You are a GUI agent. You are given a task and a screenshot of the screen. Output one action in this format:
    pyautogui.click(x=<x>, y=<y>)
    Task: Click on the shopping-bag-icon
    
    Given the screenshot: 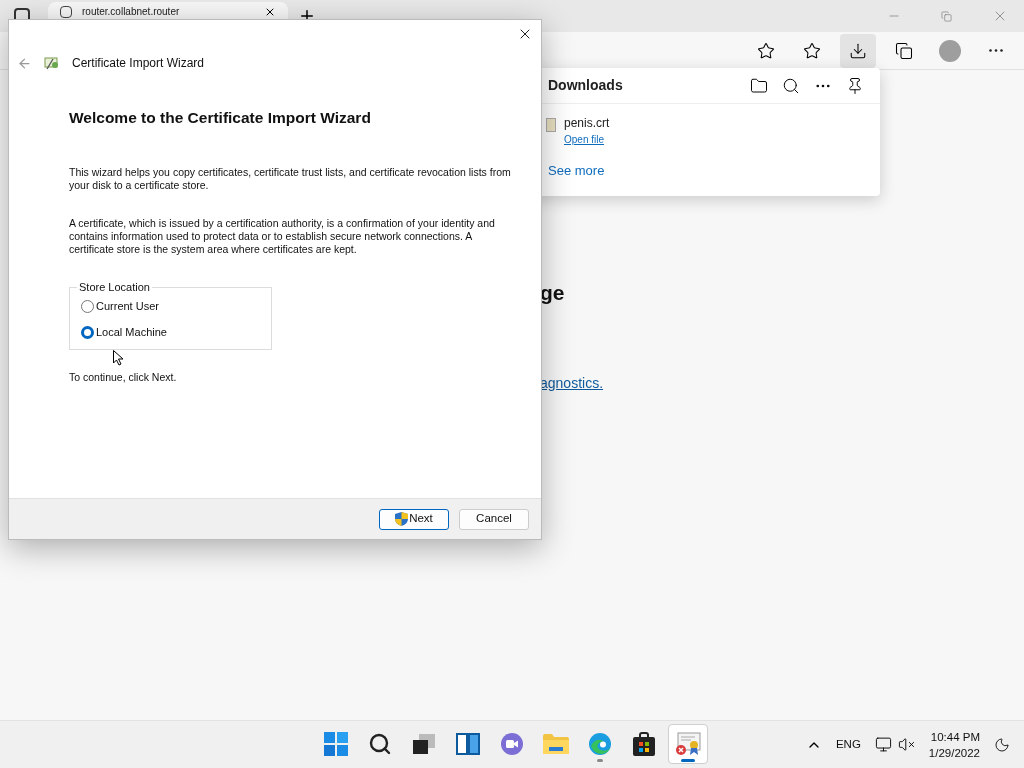 What is the action you would take?
    pyautogui.click(x=644, y=744)
    